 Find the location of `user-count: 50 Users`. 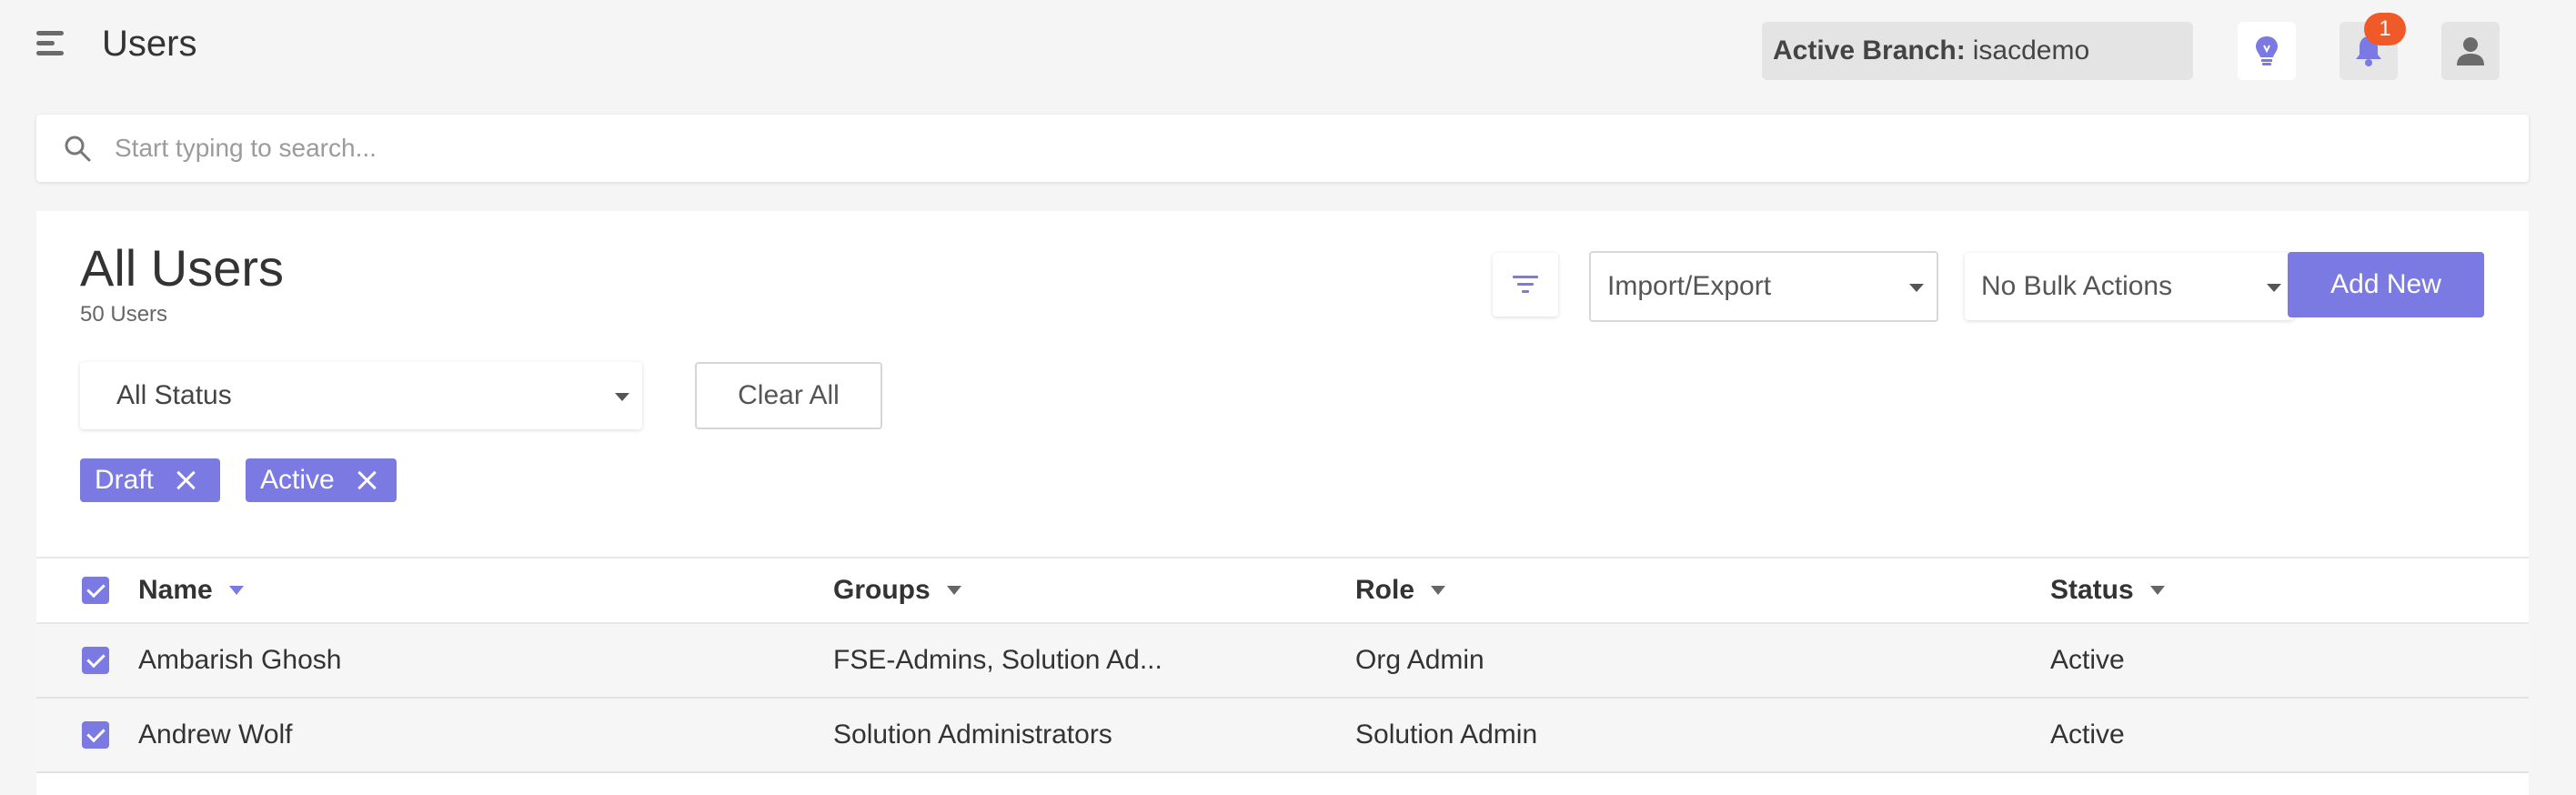

user-count: 50 Users is located at coordinates (124, 314).